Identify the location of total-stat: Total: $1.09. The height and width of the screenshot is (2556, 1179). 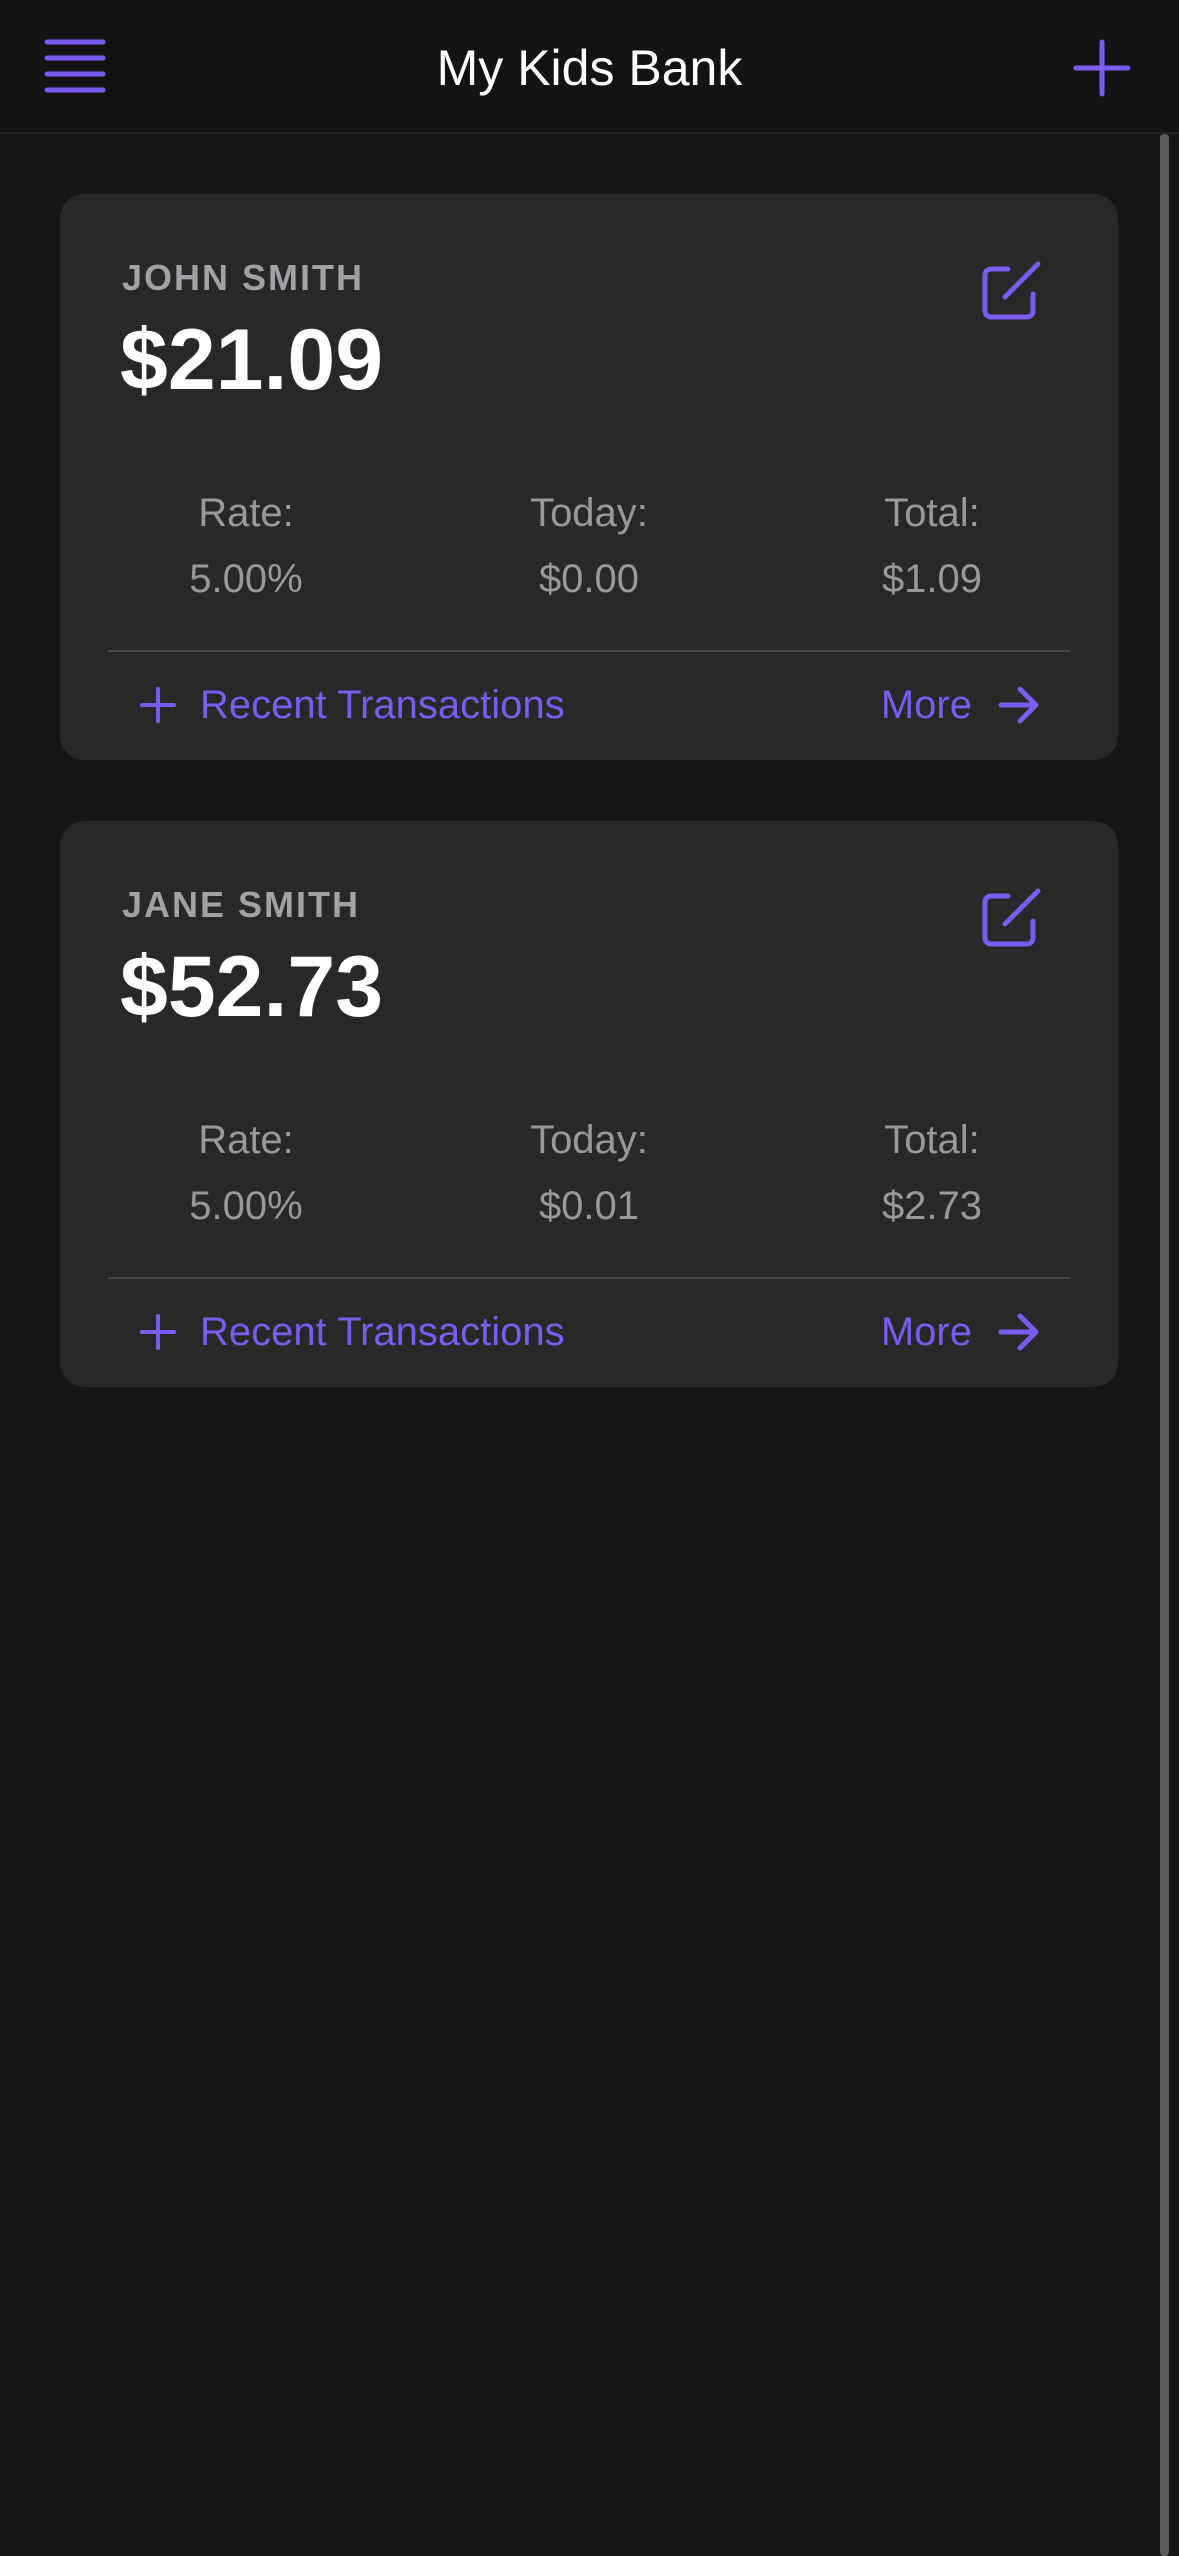
(932, 546).